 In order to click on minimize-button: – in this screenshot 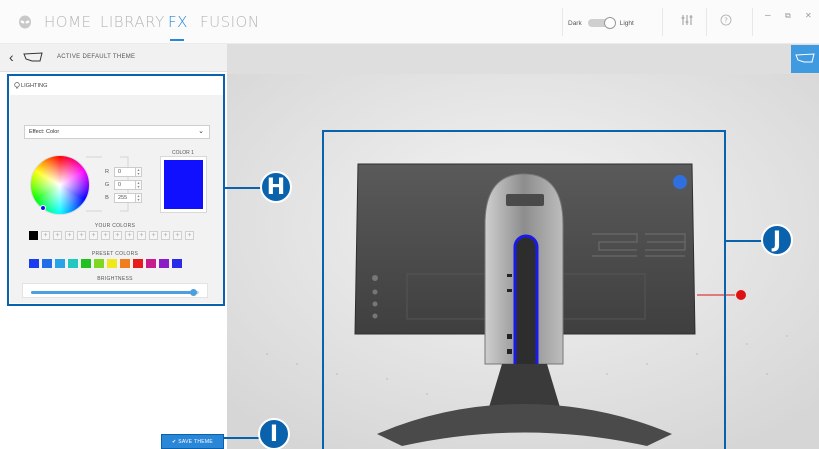, I will do `click(768, 15)`.